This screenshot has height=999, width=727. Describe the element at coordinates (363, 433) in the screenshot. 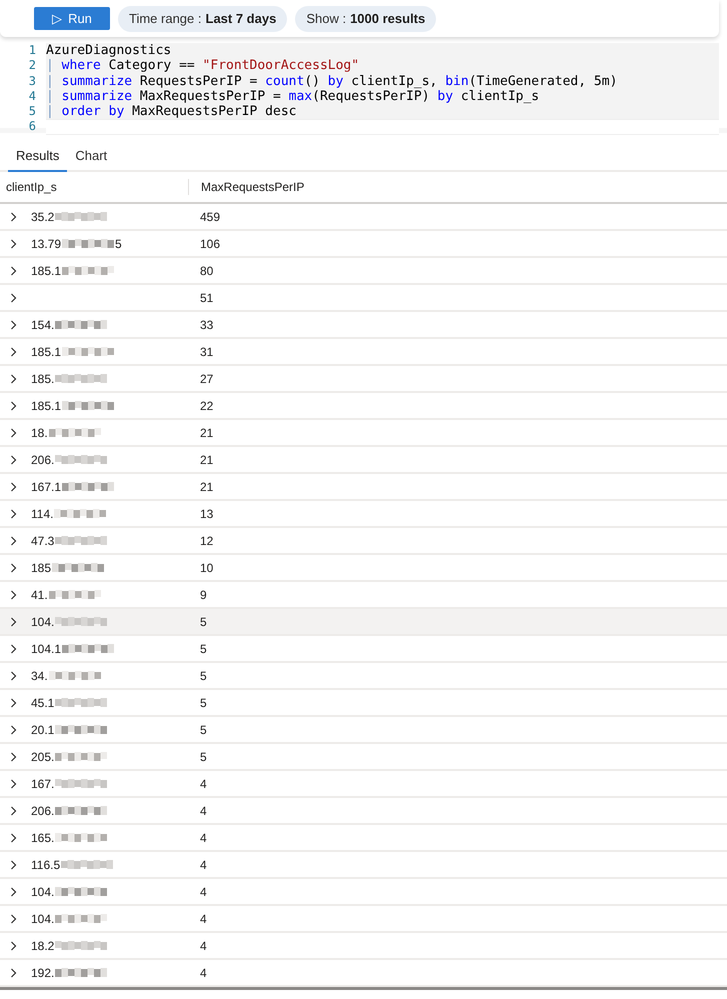

I see `table-row: 18. 21` at that location.